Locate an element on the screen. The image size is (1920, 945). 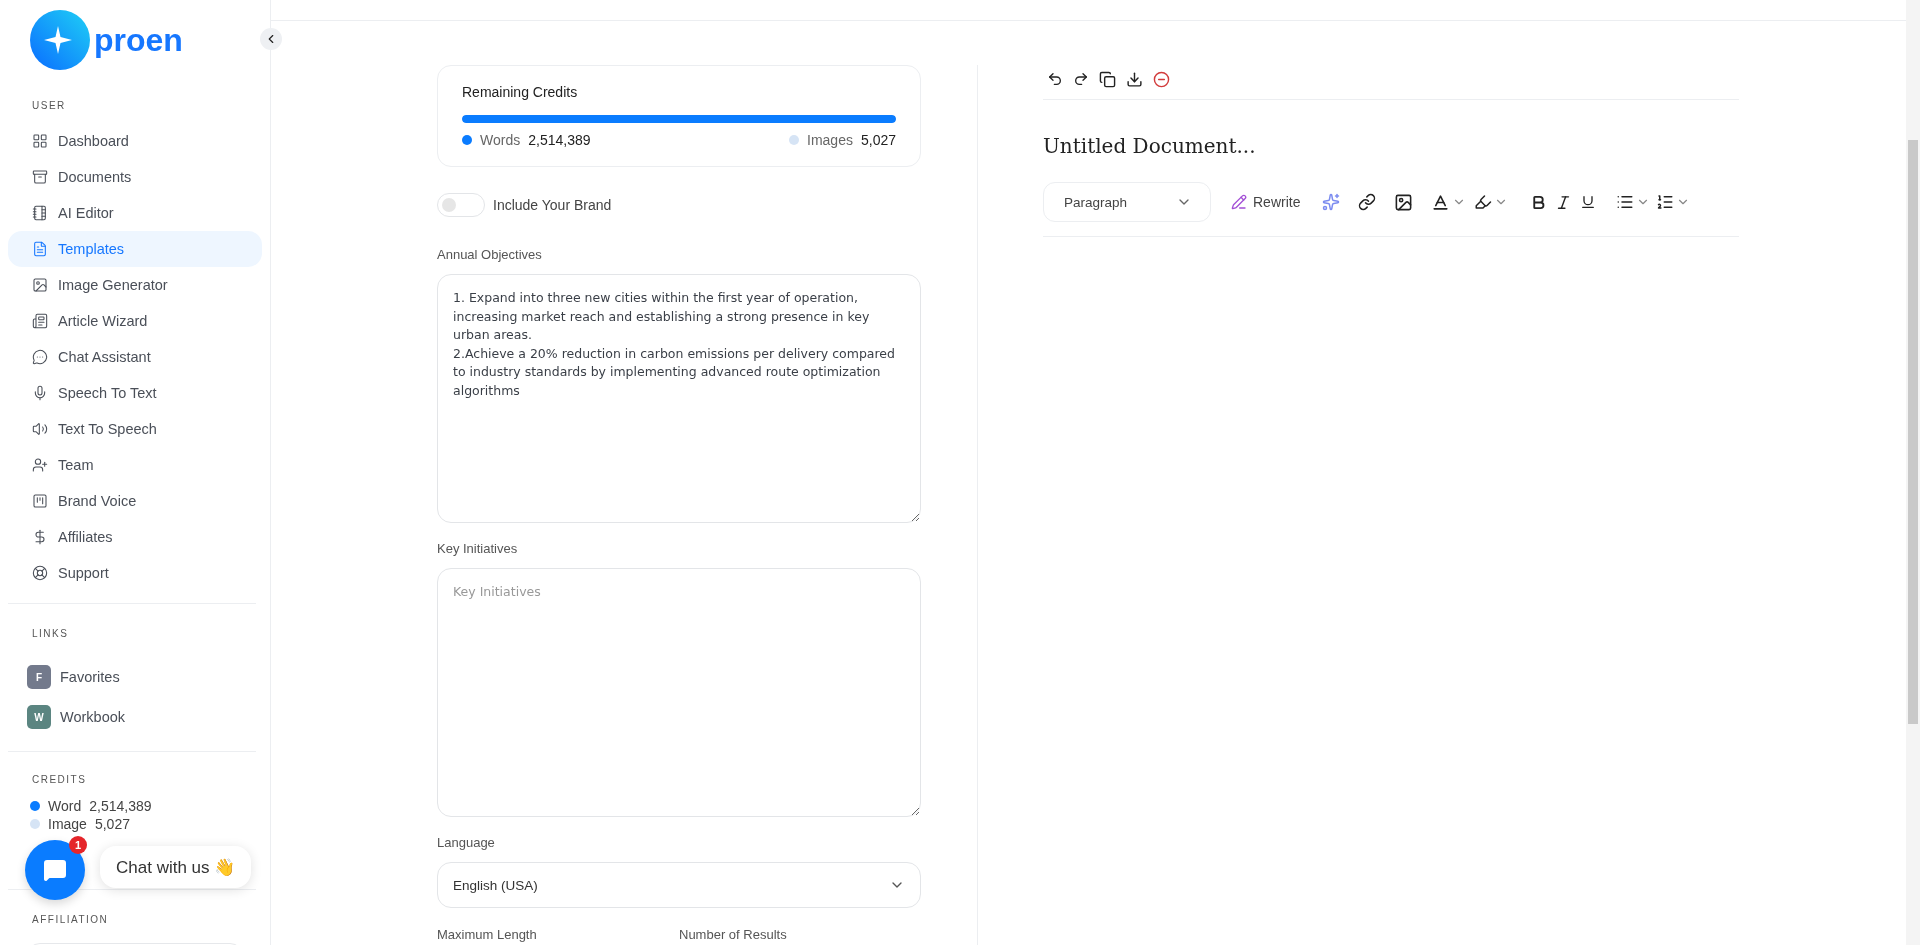
toggle-label: Include Your Brand is located at coordinates (552, 205).